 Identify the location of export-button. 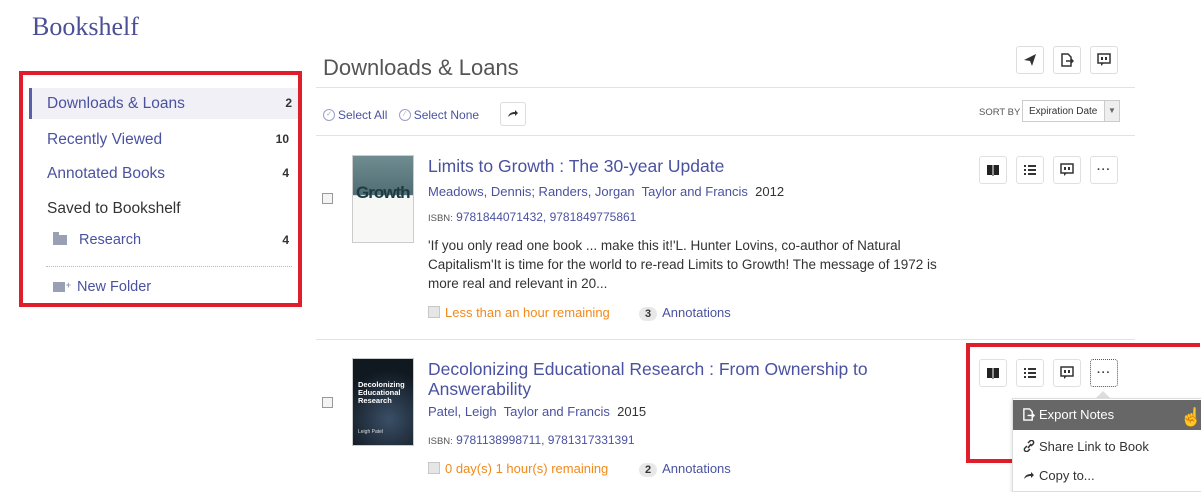
(1067, 60).